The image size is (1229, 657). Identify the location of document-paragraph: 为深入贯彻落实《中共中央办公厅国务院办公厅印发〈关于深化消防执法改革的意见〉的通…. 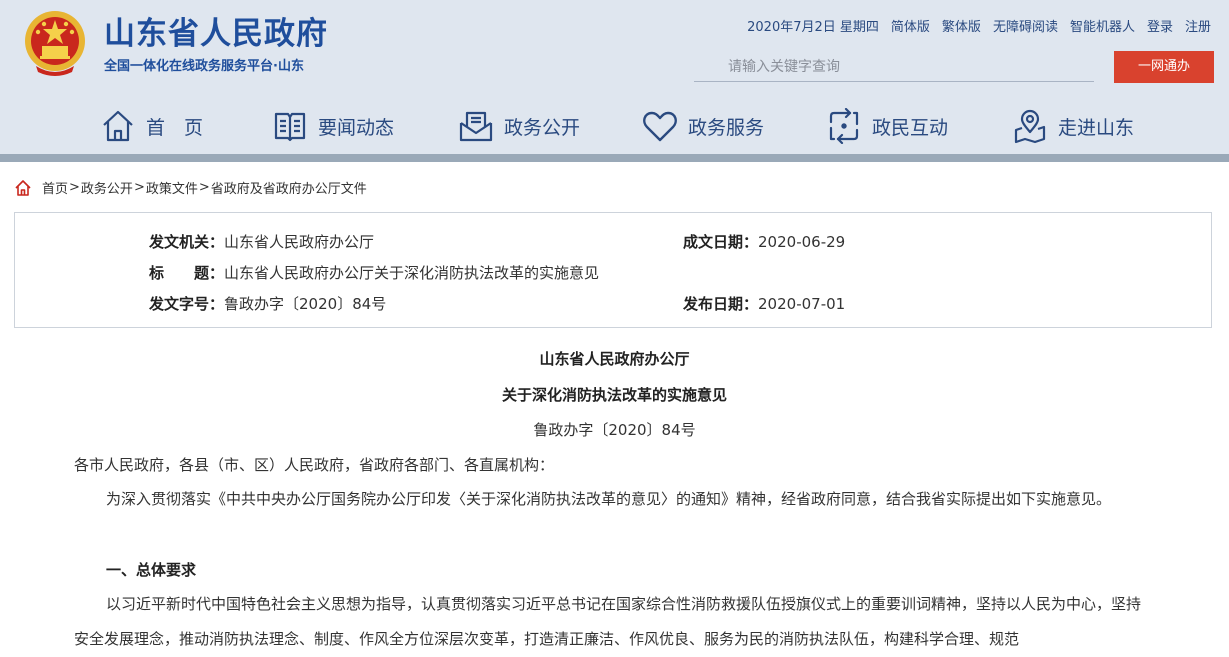
(609, 499).